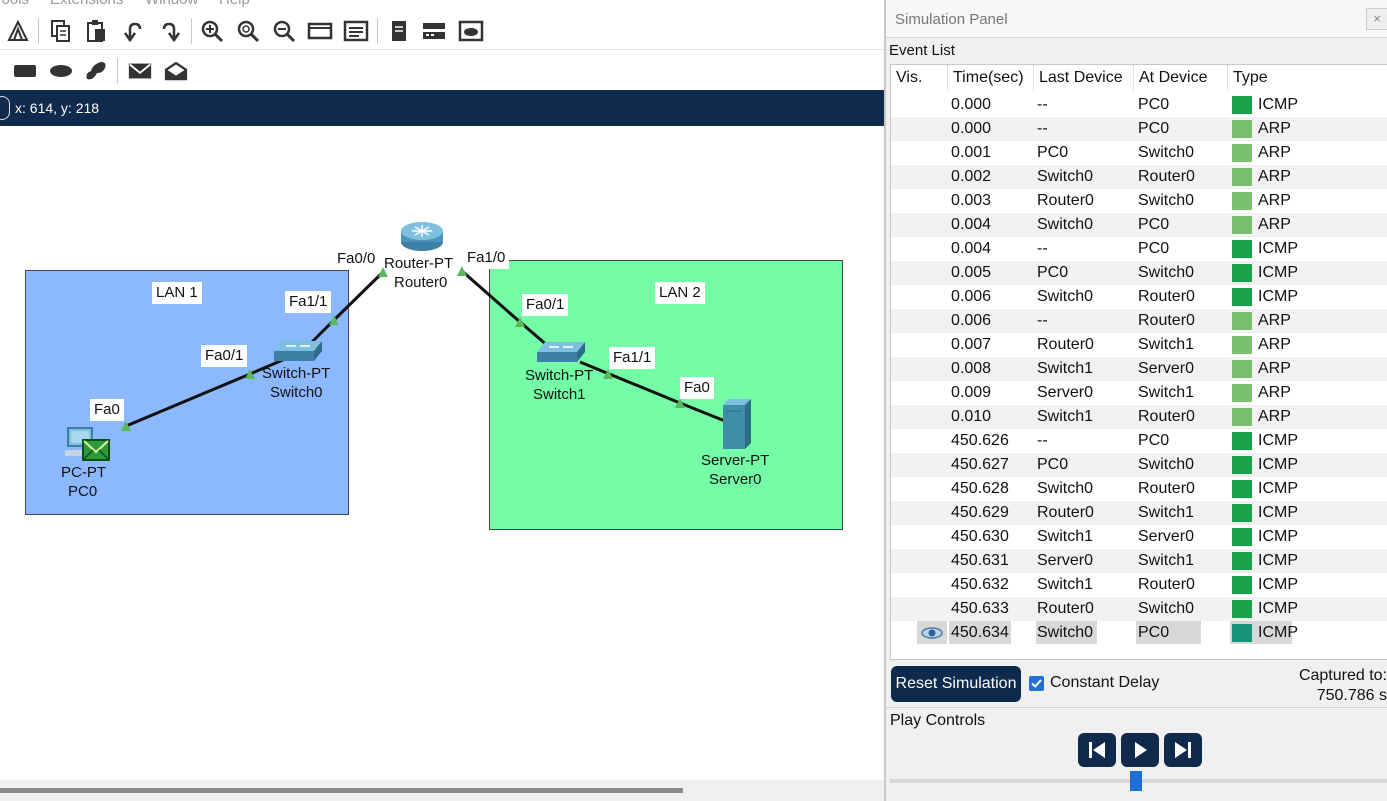  I want to click on time-cell: 0.009, so click(971, 392).